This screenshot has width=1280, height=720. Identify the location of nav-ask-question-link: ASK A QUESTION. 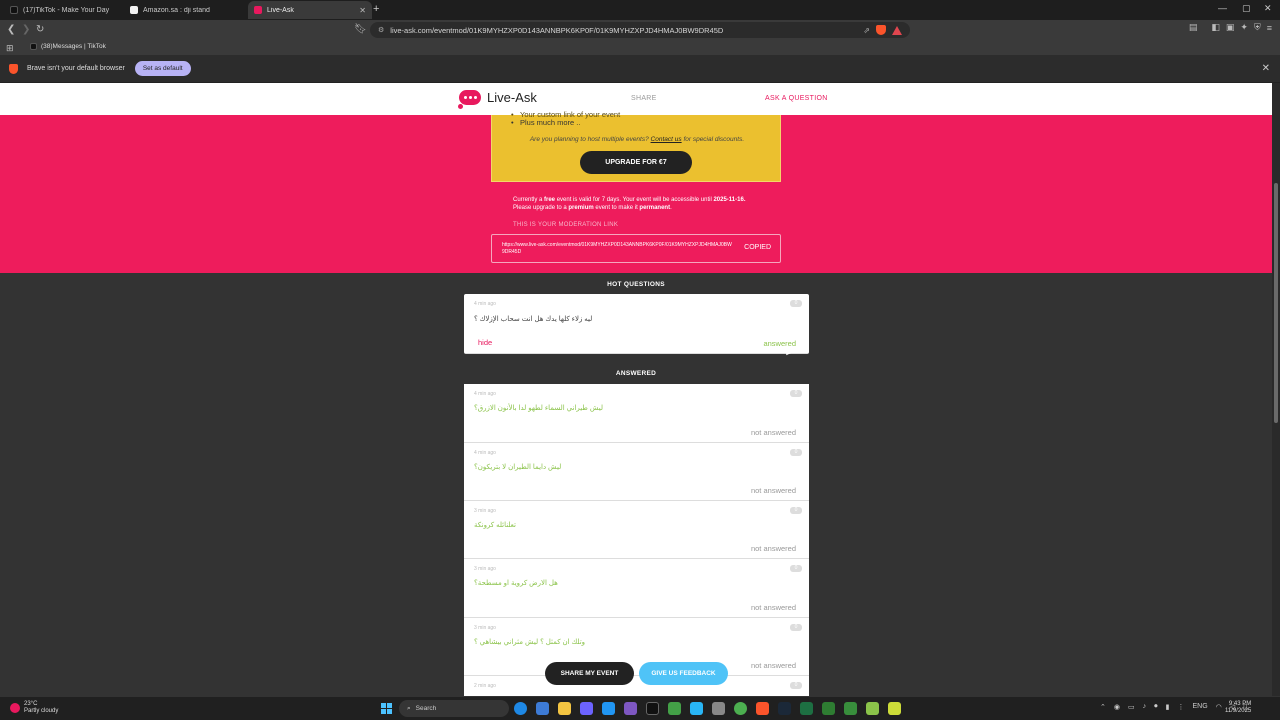
(796, 98).